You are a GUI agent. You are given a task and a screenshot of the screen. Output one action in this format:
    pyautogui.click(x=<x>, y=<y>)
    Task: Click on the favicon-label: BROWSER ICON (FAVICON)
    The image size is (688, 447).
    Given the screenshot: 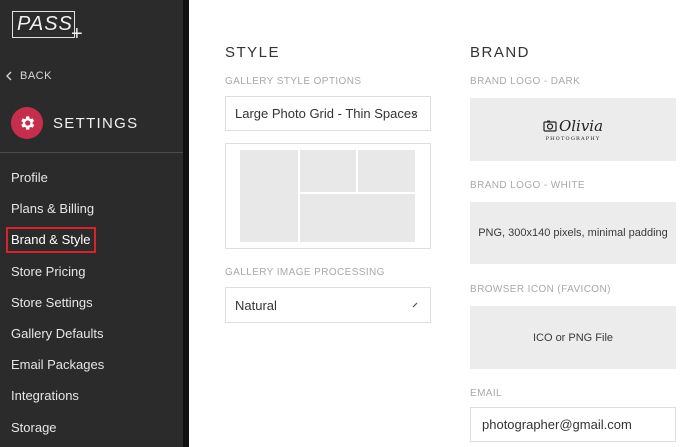 What is the action you would take?
    pyautogui.click(x=540, y=289)
    